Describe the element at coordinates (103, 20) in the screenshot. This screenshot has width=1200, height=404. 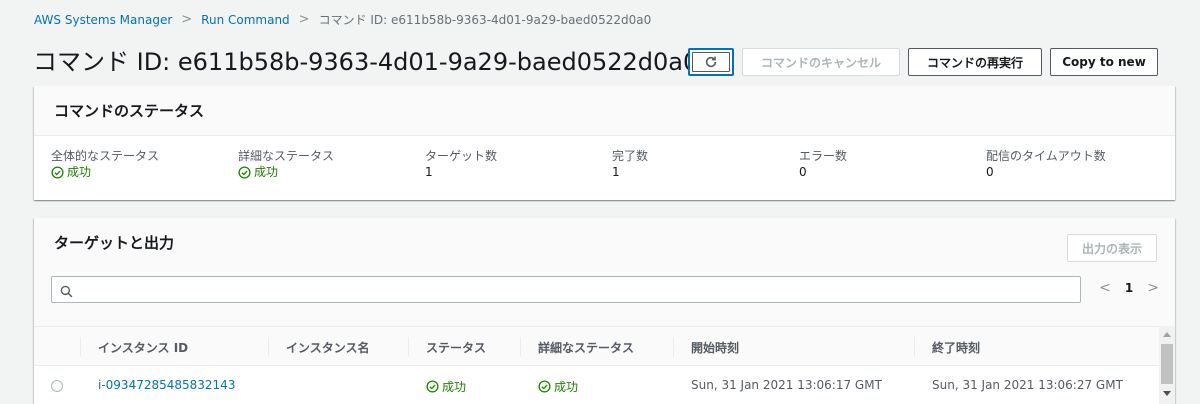
I see `breadcrumb-systems-manager: AWS Systems Manager` at that location.